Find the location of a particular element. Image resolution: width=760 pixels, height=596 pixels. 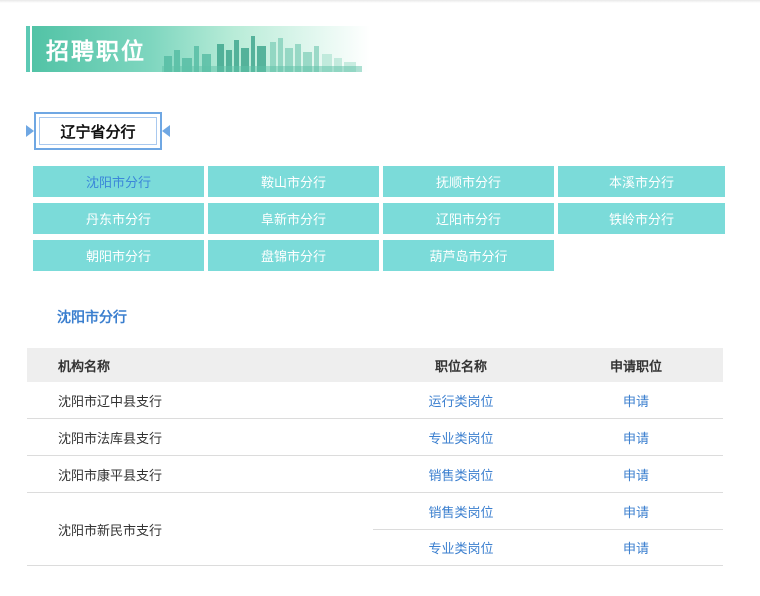

table-header: 机构名称 职位名称 申请职位 is located at coordinates (375, 365).